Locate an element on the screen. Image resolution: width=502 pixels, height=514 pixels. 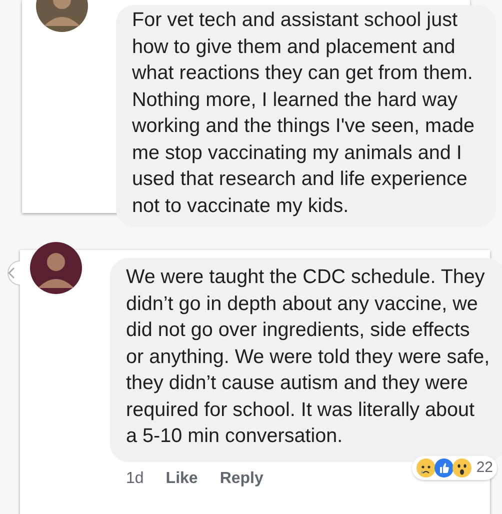
reactions-badge: 22 is located at coordinates (454, 468).